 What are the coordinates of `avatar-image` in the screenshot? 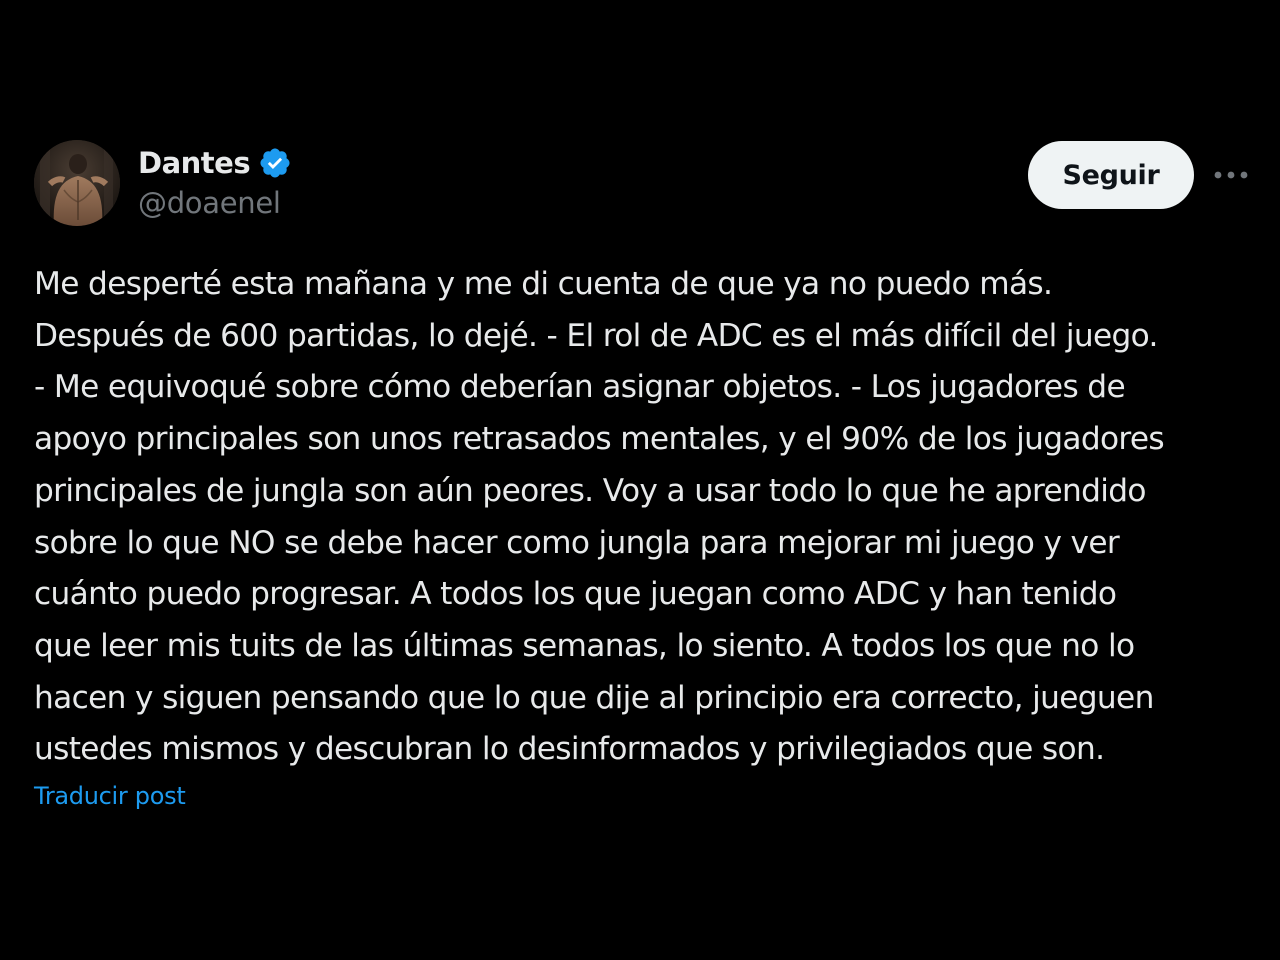 It's located at (77, 183).